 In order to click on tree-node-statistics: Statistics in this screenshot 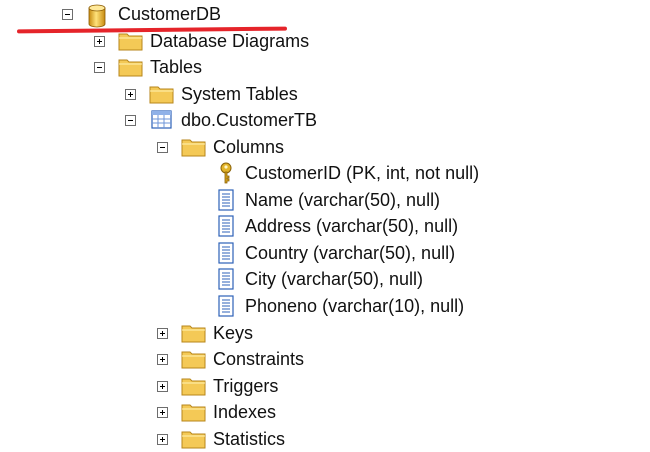, I will do `click(221, 439)`.